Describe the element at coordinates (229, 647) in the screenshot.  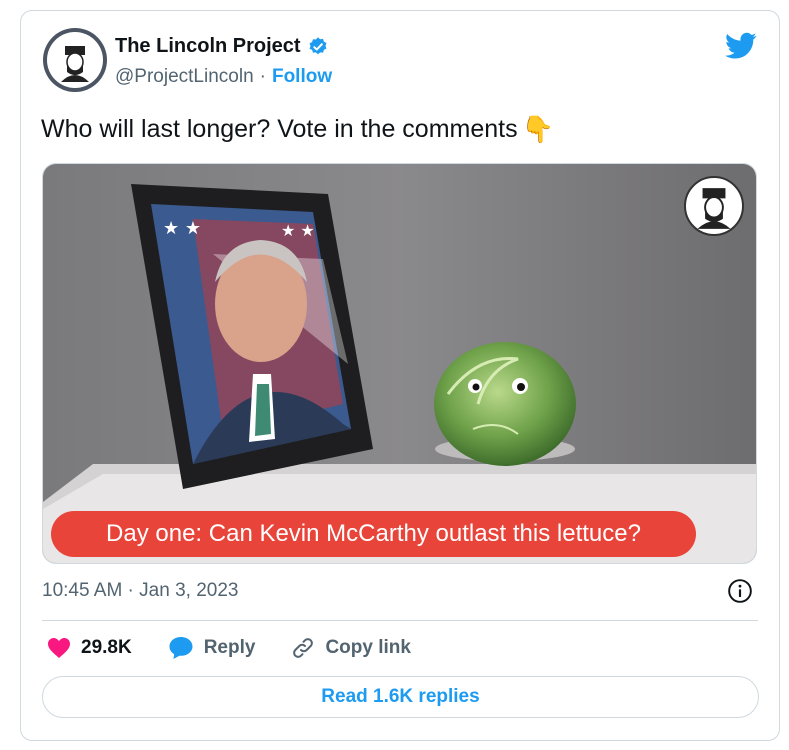
I see `reply-label: Reply` at that location.